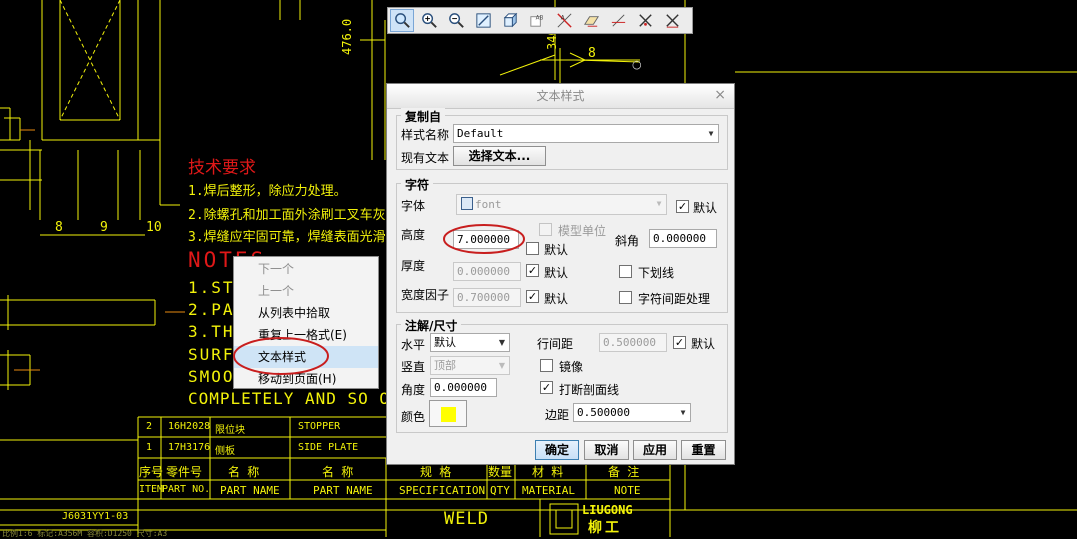 The height and width of the screenshot is (539, 1077). What do you see at coordinates (556, 250) in the screenshot?
I see `height-default-label: 默认` at bounding box center [556, 250].